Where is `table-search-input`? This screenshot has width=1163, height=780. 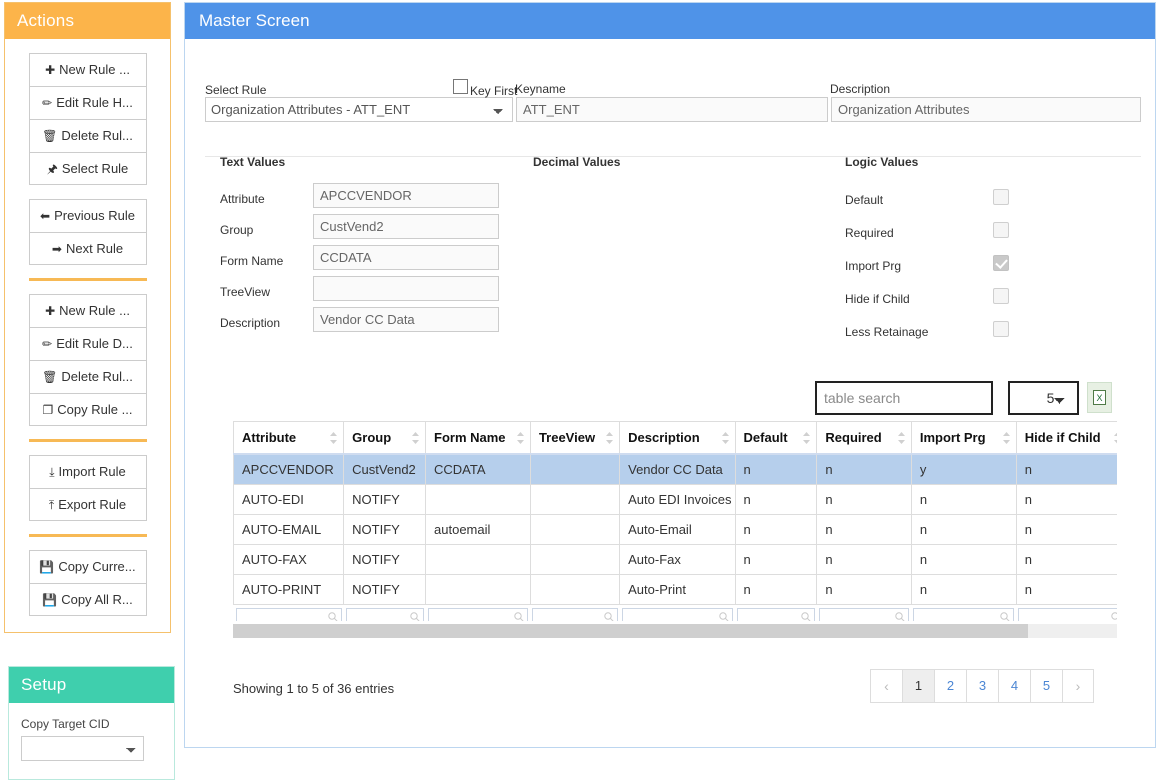
table-search-input is located at coordinates (904, 398).